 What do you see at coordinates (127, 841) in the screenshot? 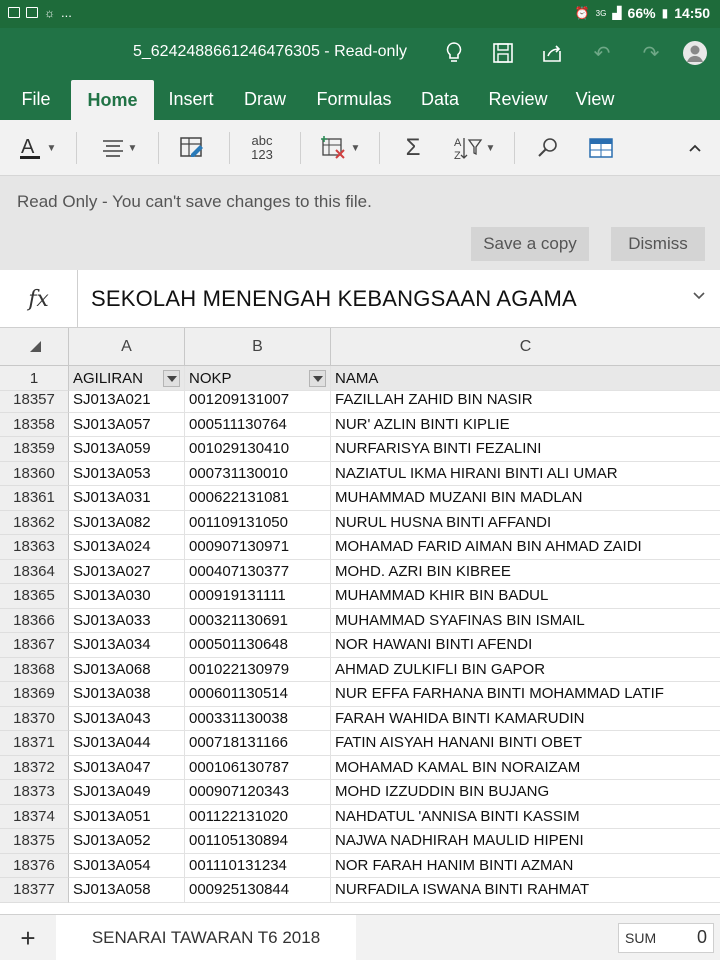
I see `cell-agiliran: SJ013A052` at bounding box center [127, 841].